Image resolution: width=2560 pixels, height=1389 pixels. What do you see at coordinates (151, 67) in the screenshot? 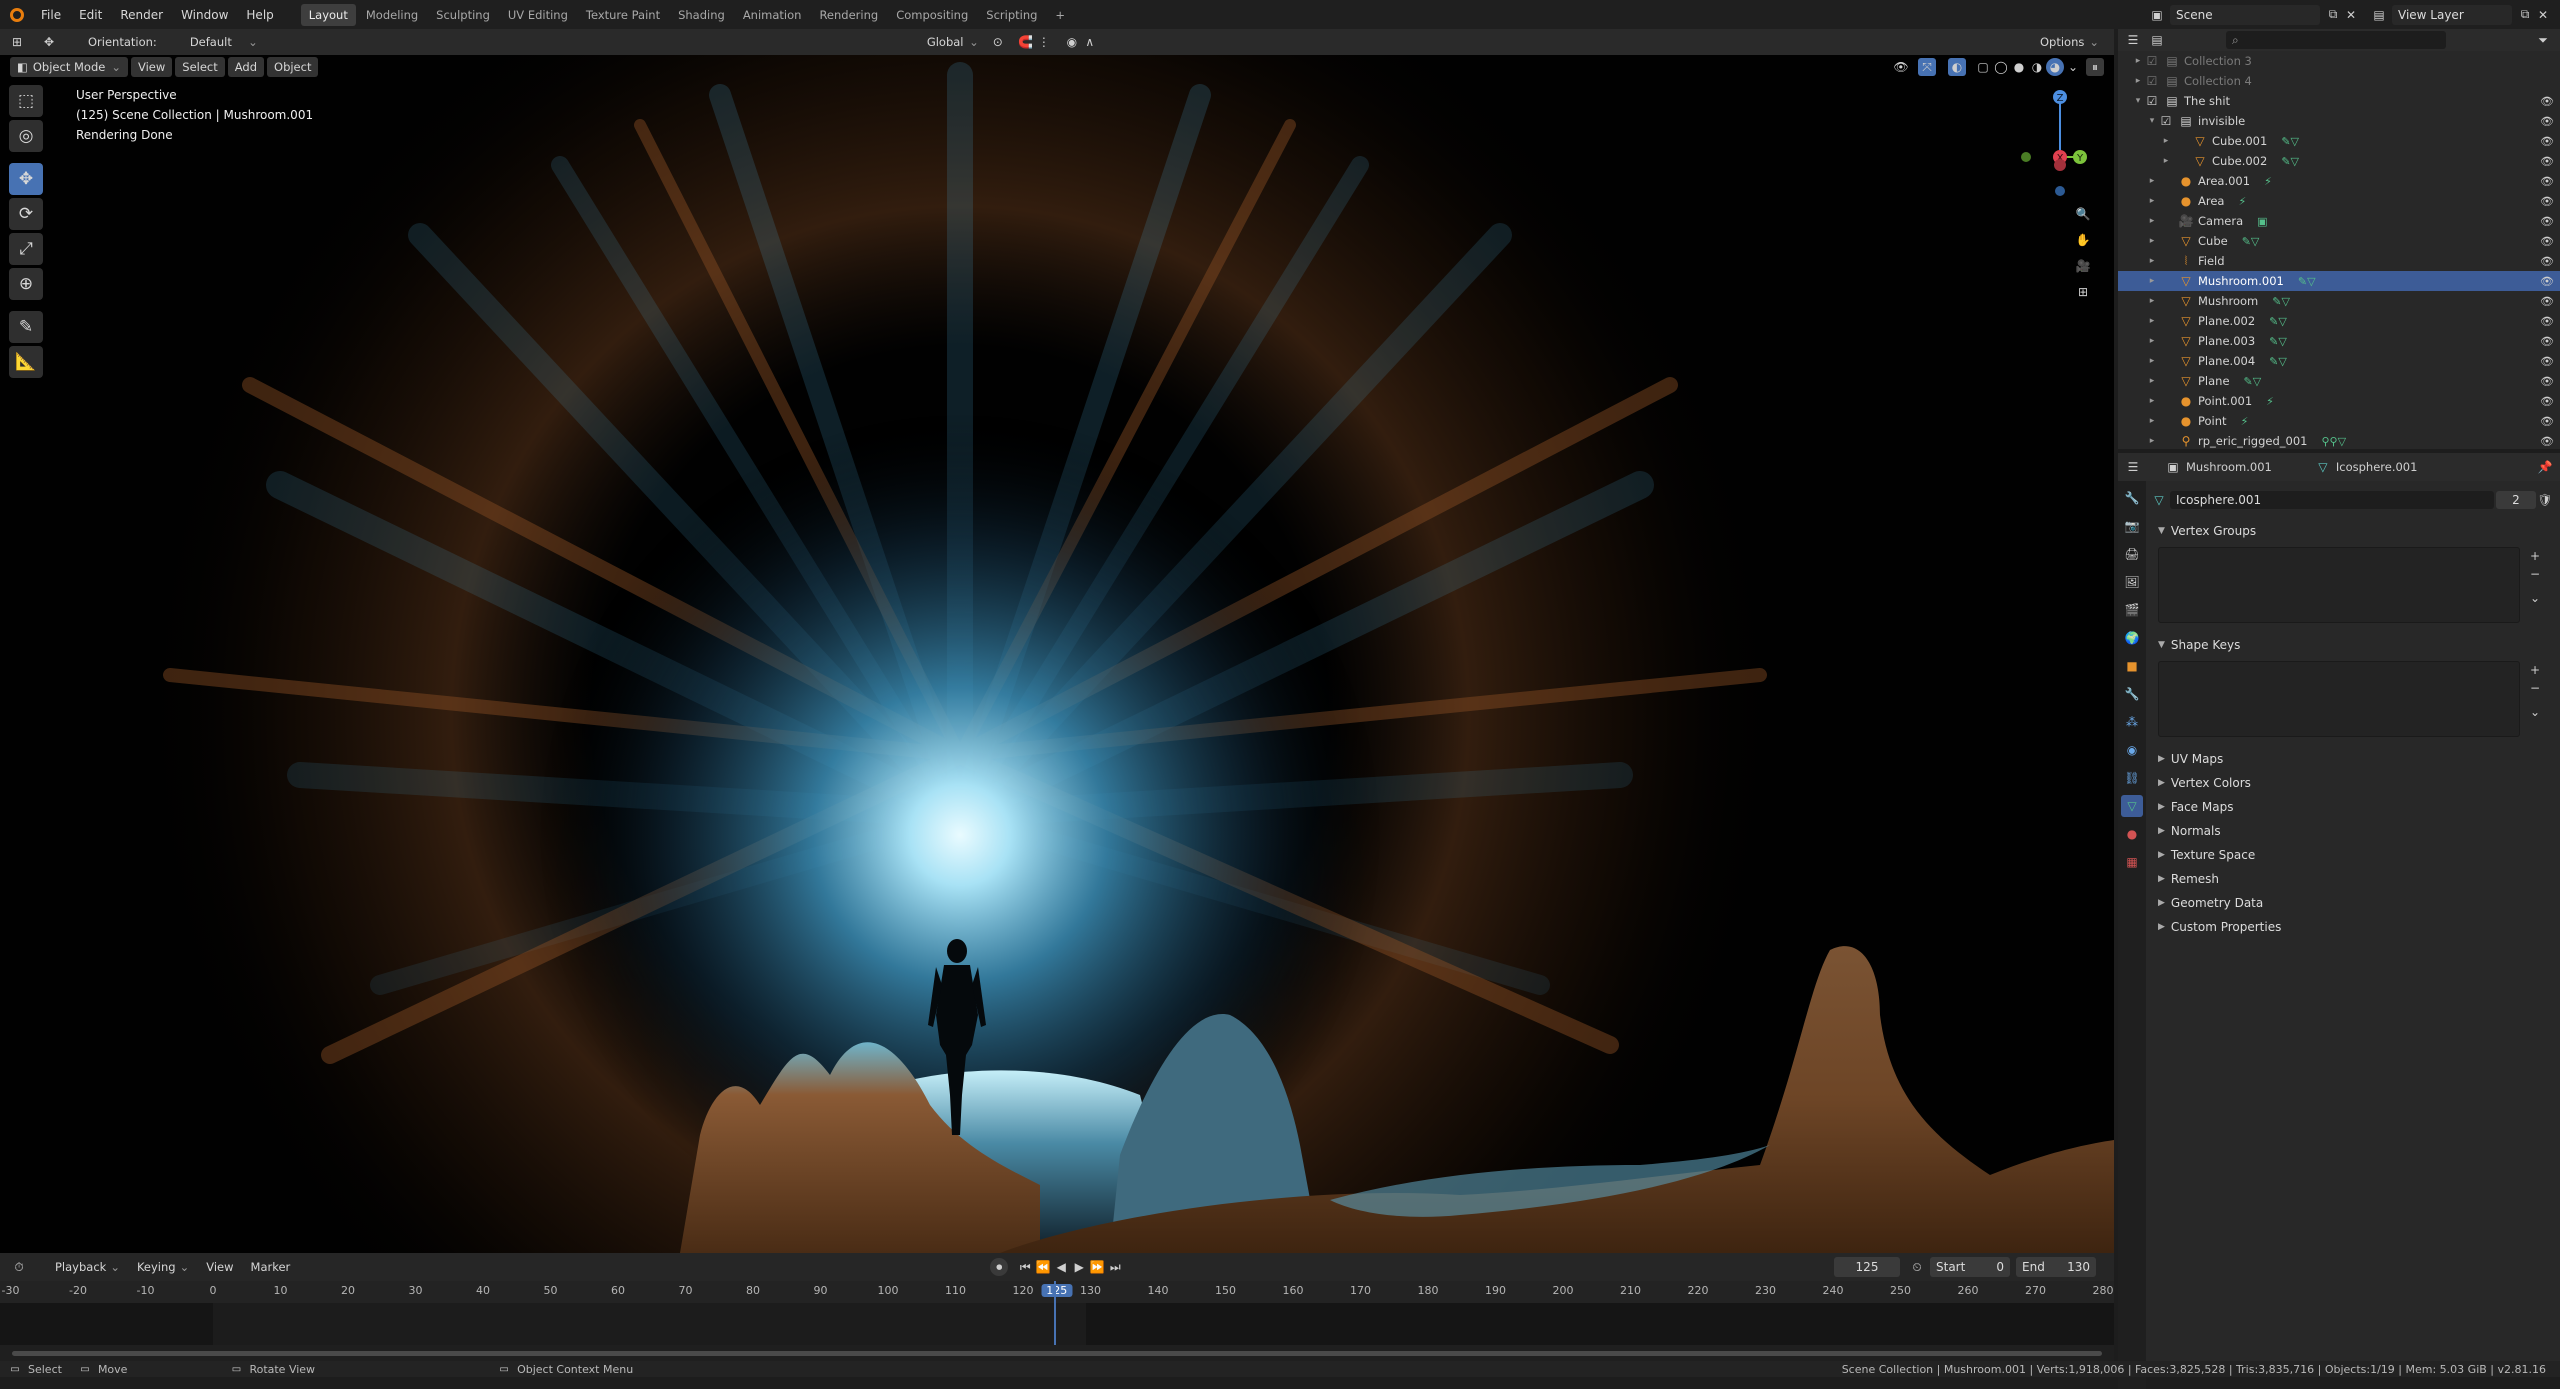
I see `view-menu: View` at bounding box center [151, 67].